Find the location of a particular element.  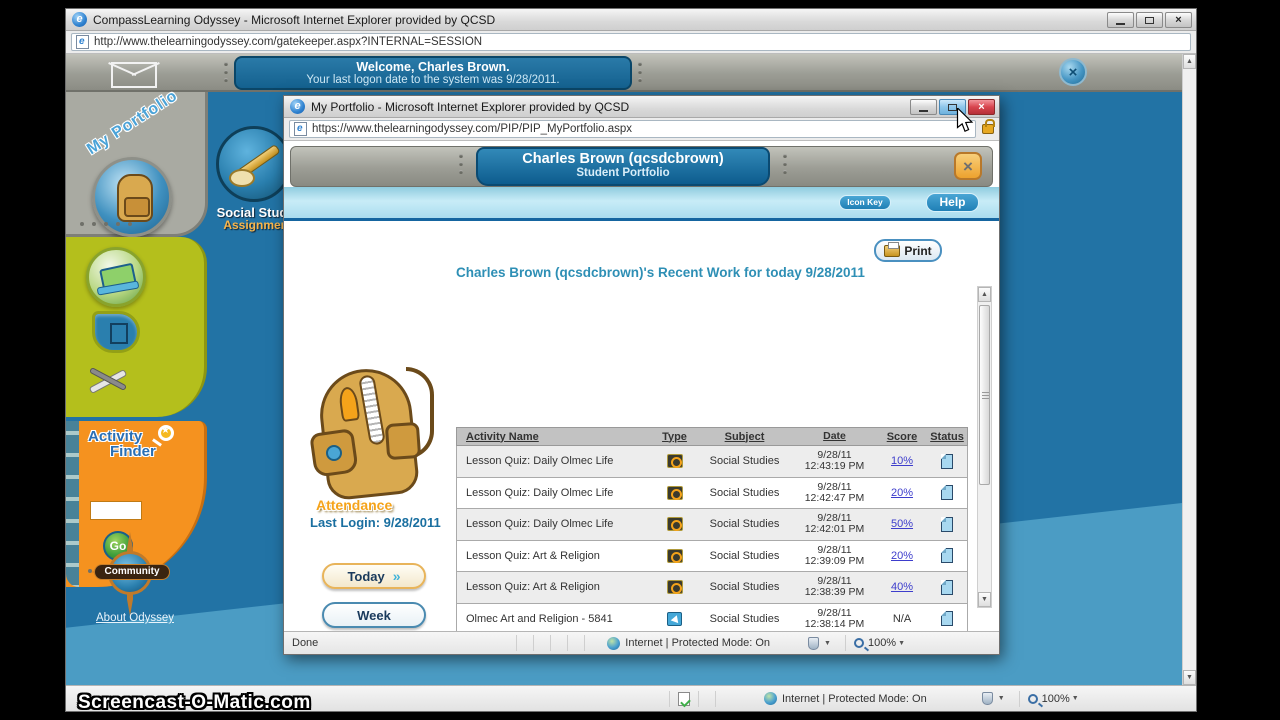

score-cell: 40% is located at coordinates (902, 587).